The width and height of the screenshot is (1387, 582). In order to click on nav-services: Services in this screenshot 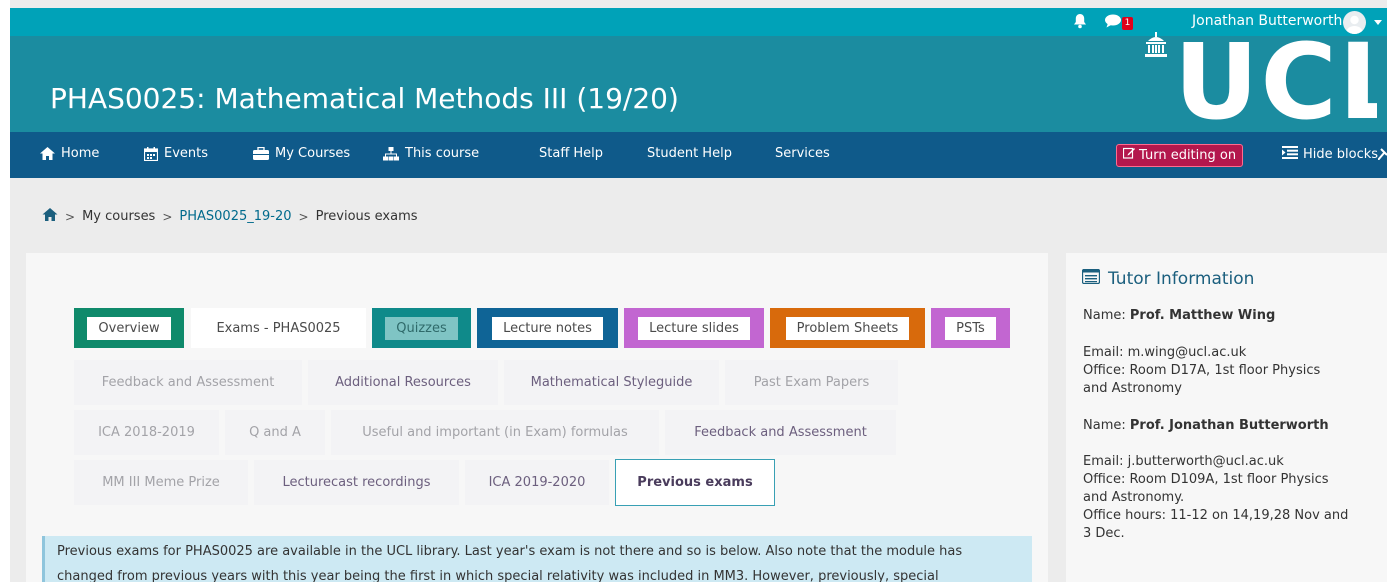, I will do `click(802, 153)`.